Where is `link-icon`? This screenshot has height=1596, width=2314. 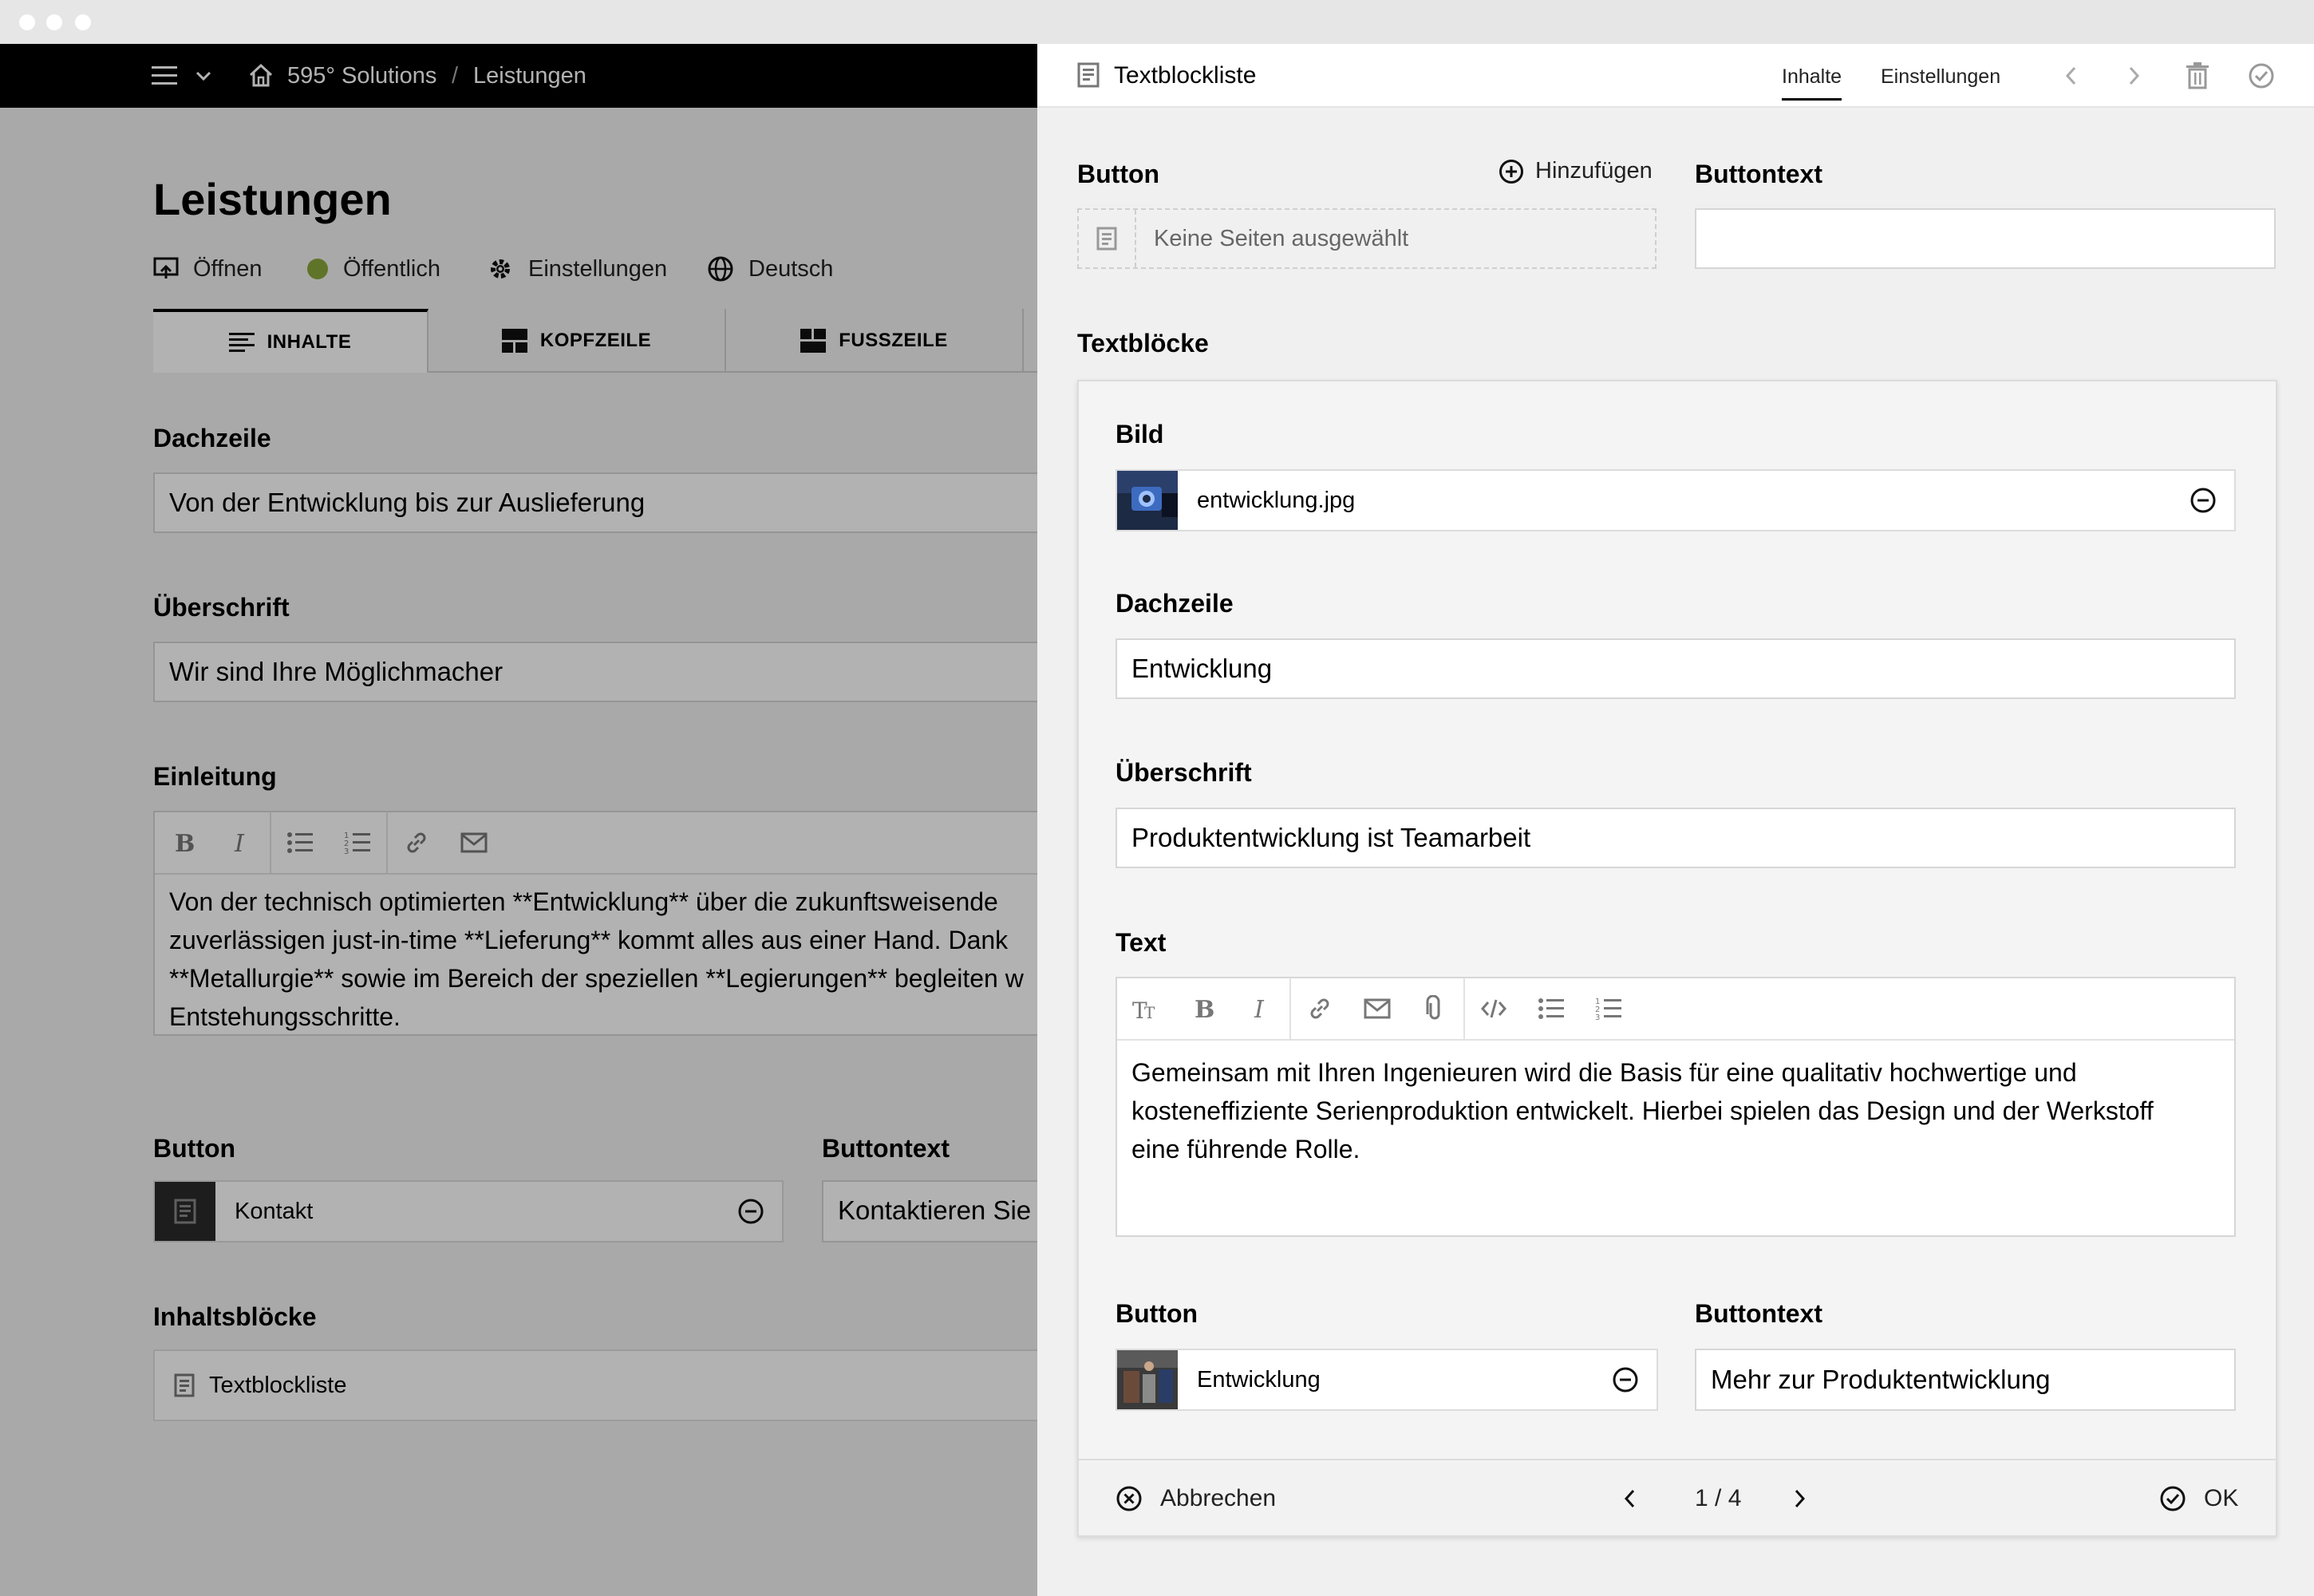 link-icon is located at coordinates (1320, 1009).